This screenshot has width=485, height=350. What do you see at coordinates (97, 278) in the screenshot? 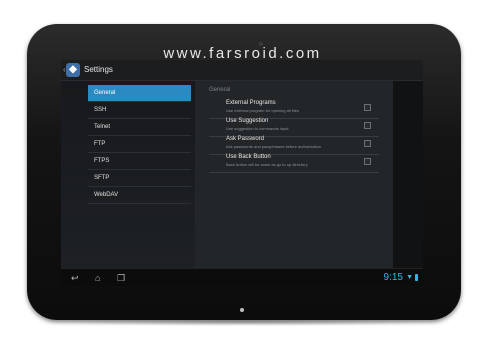
I see `home-icon: ⌂` at bounding box center [97, 278].